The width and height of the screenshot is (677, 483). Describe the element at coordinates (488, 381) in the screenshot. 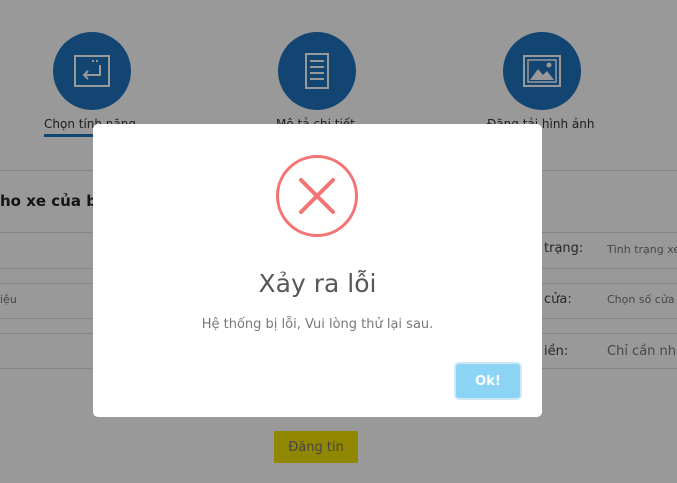

I see `ok-button: Ok!` at that location.